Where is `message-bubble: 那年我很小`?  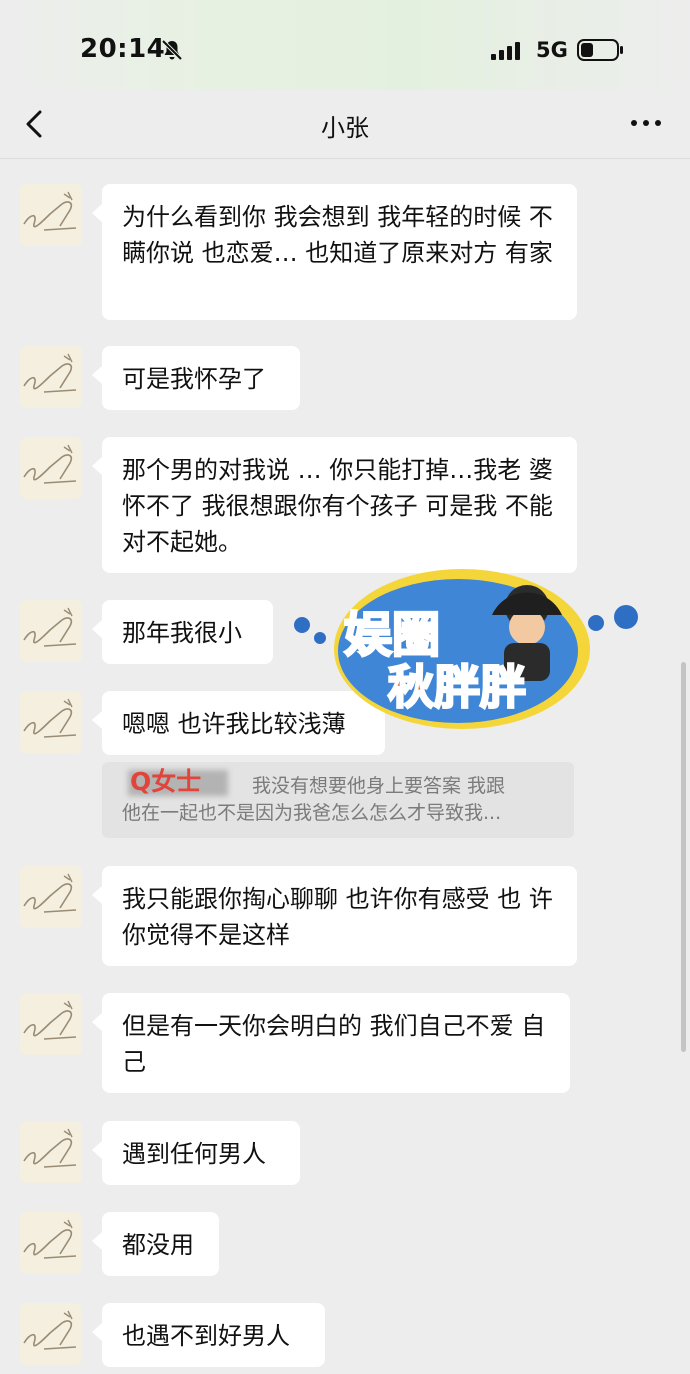
message-bubble: 那年我很小 is located at coordinates (182, 632).